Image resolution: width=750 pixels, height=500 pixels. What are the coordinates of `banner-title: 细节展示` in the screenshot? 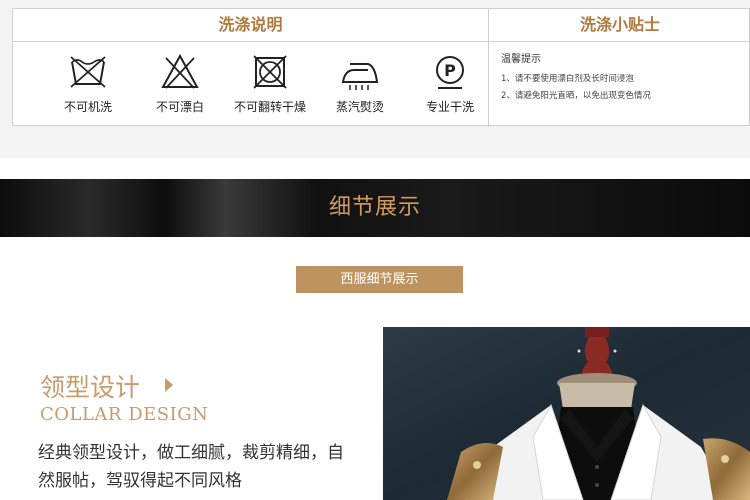 It's located at (374, 207).